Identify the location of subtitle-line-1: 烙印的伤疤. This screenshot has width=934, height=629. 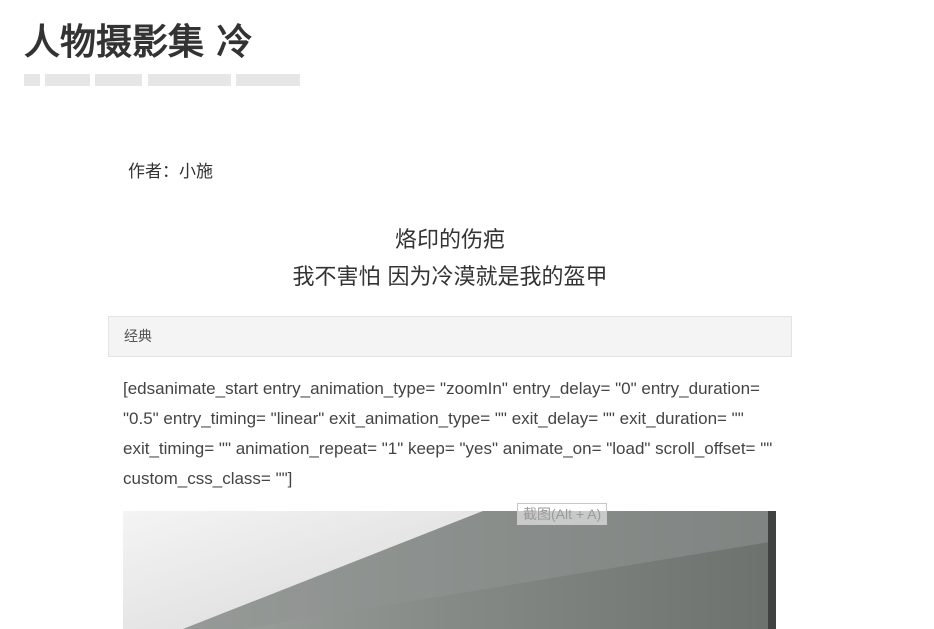
(449, 240).